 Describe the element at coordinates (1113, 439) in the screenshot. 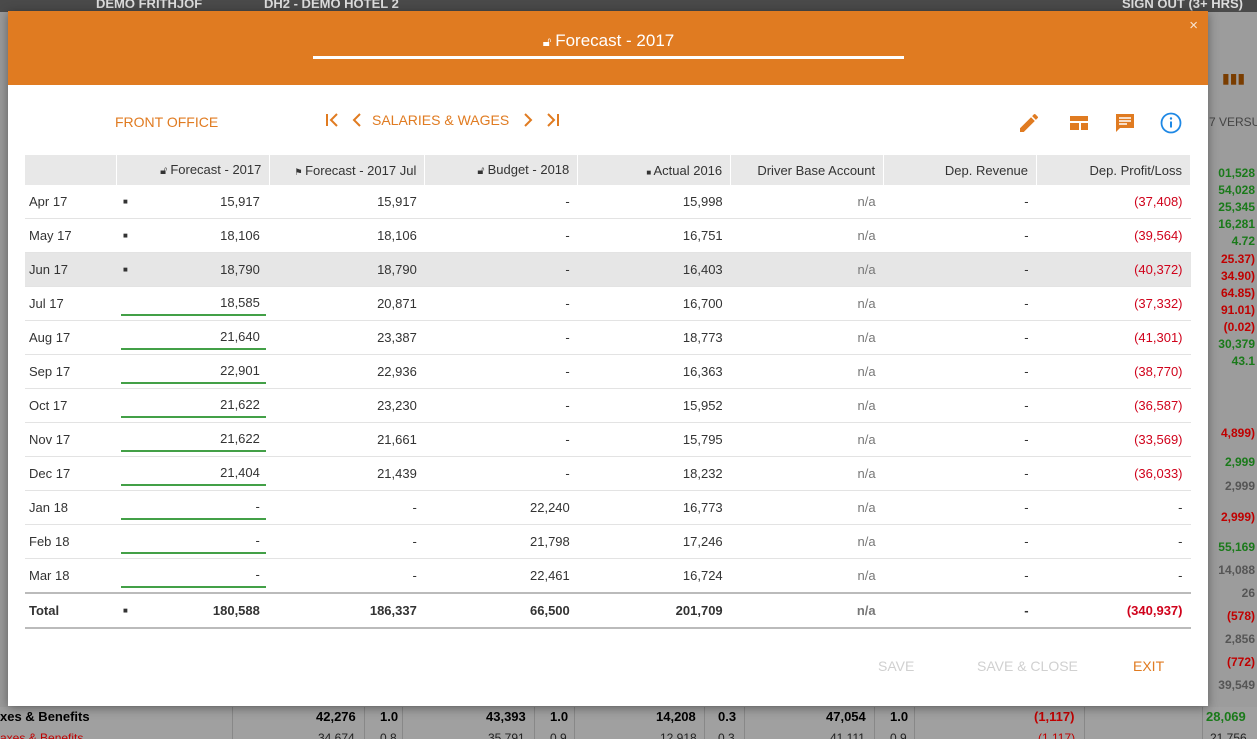

I see `dep-profit-loss-cell: (33,569)` at that location.